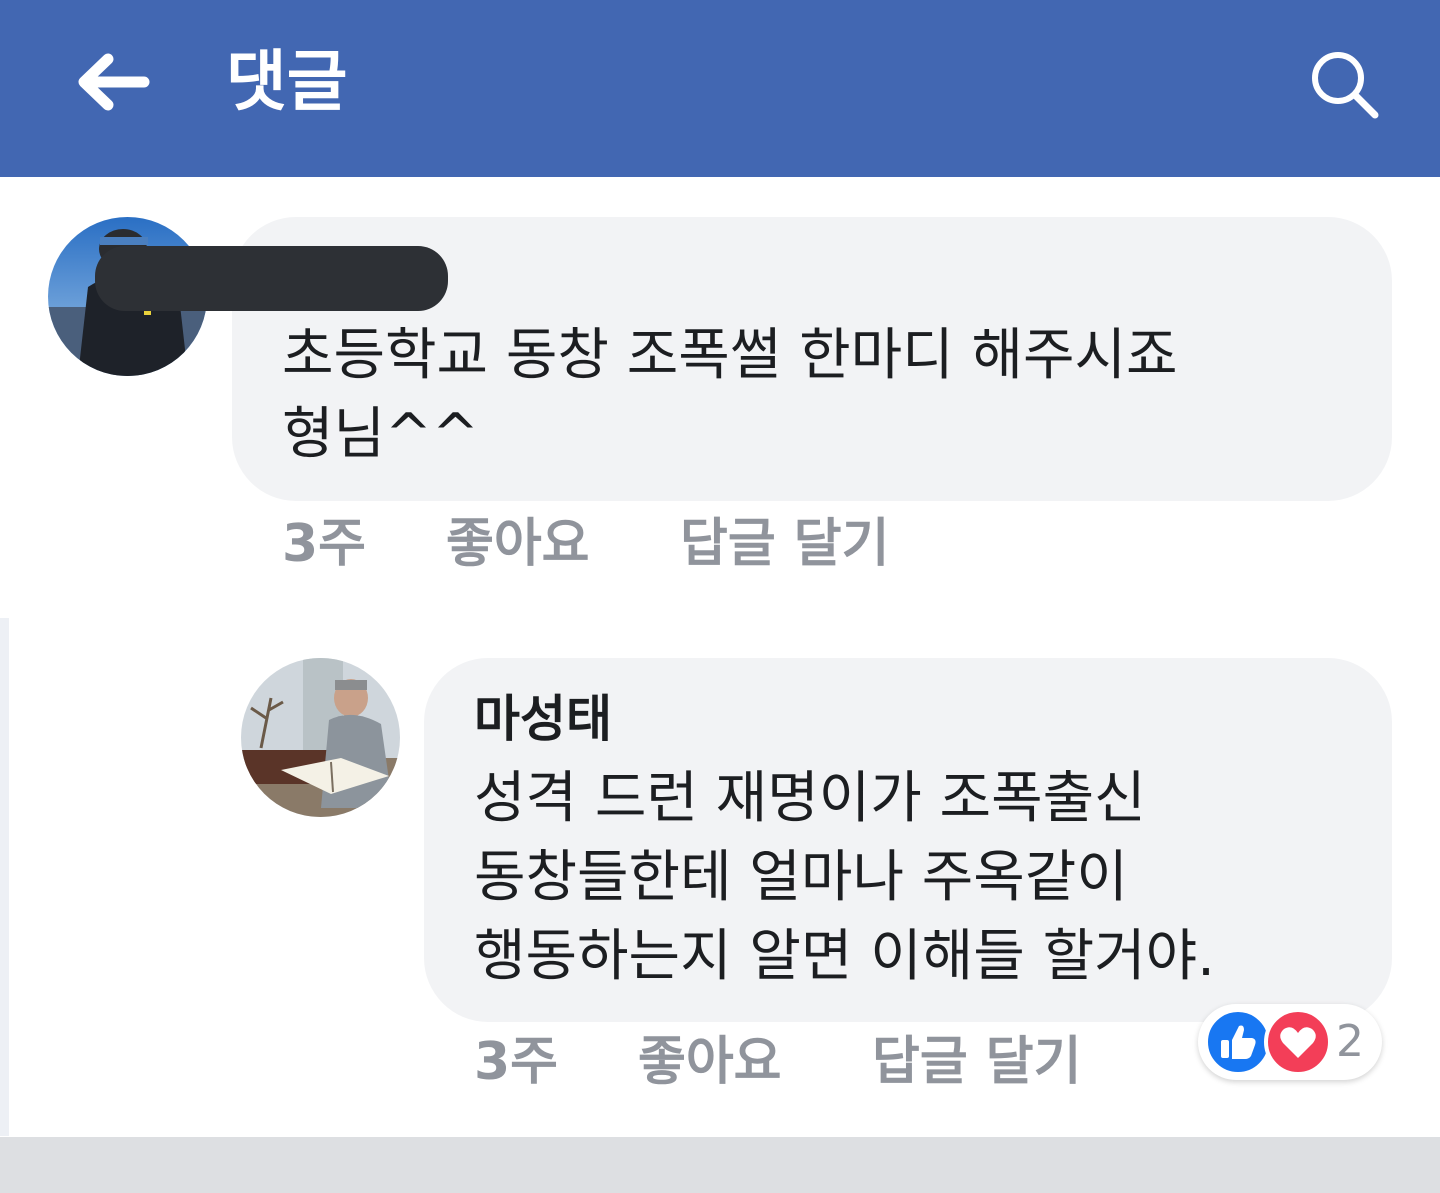  I want to click on search-icon, so click(1345, 85).